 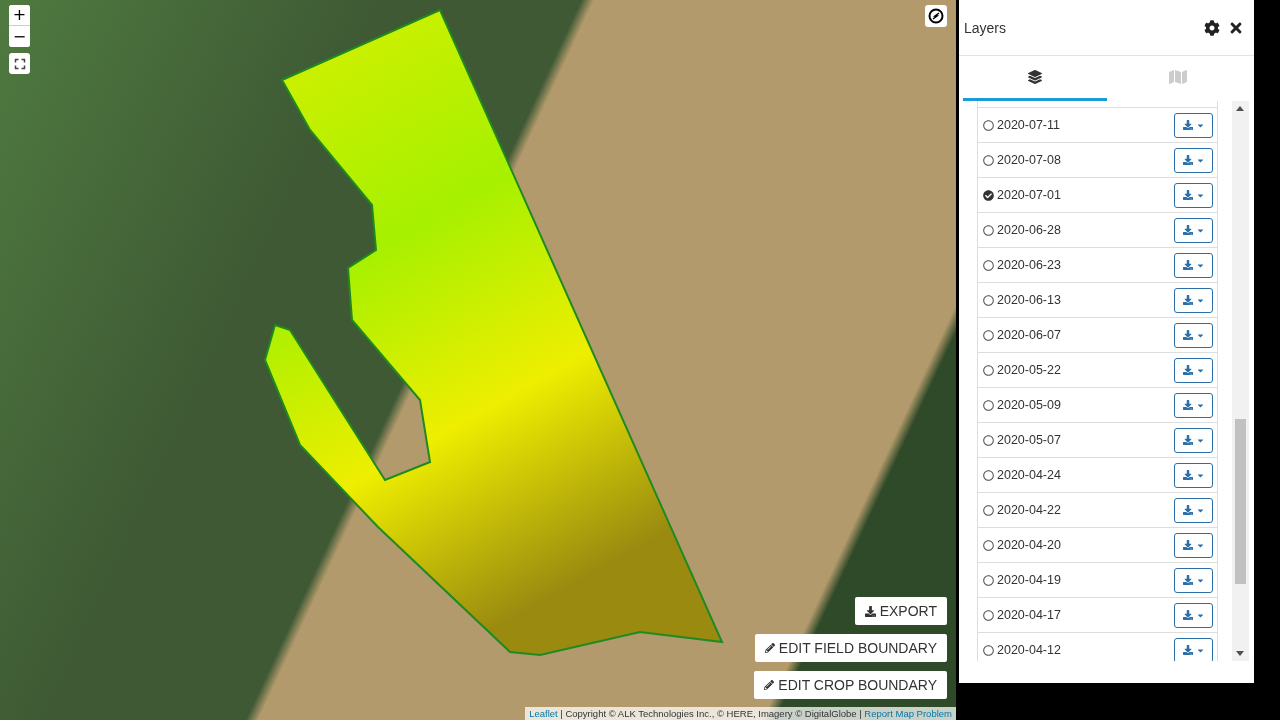 What do you see at coordinates (1078, 440) in the screenshot?
I see `date-radio-option: 2020-05-07` at bounding box center [1078, 440].